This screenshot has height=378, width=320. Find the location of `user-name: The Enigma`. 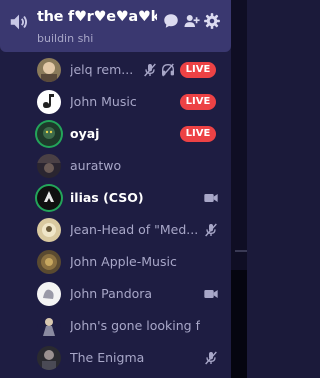

user-name: The Enigma is located at coordinates (107, 357).